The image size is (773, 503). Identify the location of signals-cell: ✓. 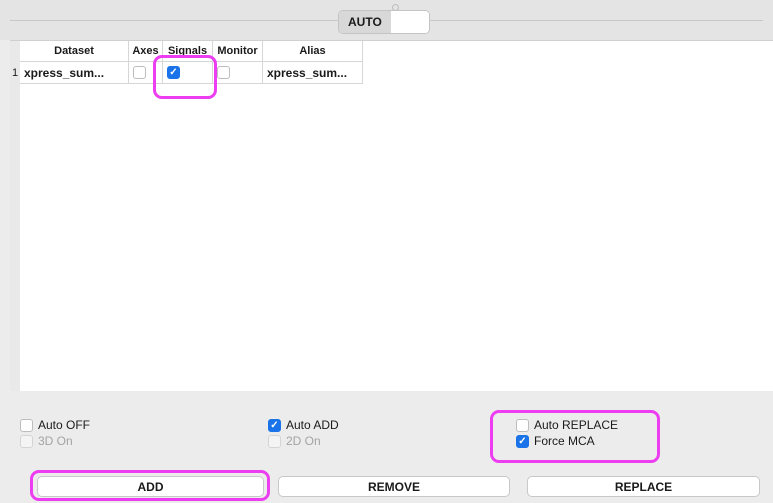
(188, 73).